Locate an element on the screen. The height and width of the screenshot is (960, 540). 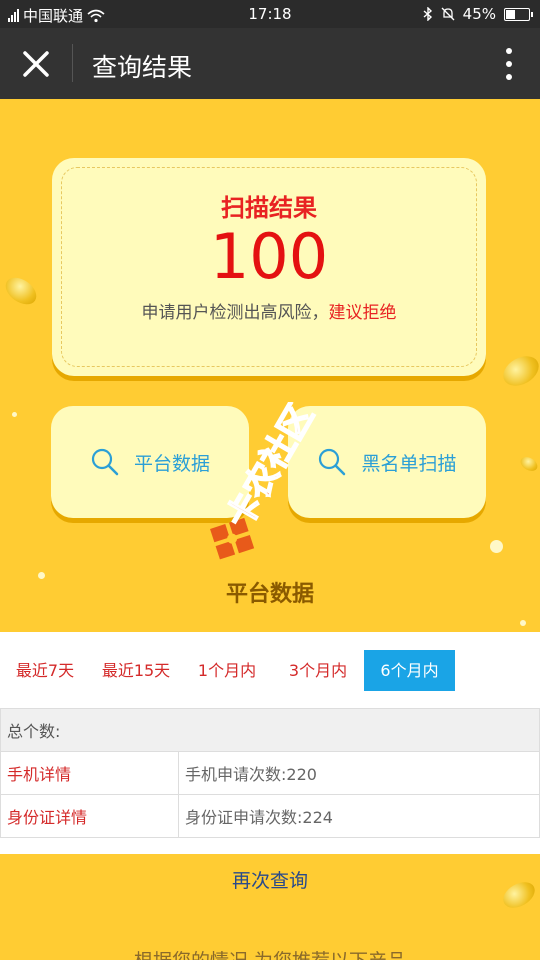
requery-button: 再次查询 is located at coordinates (270, 879).